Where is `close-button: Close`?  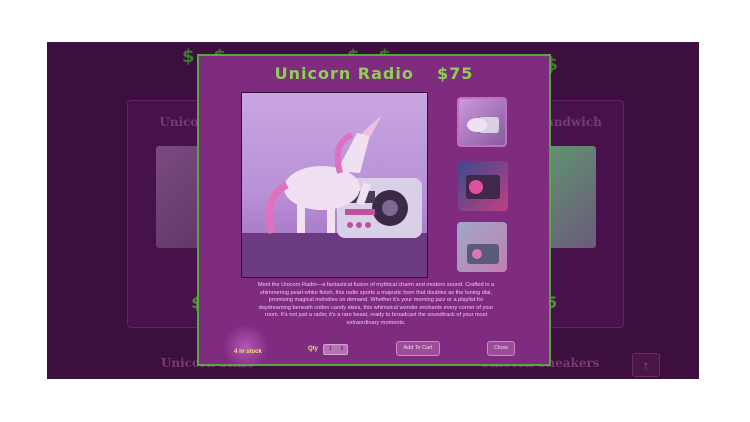
close-button: Close is located at coordinates (501, 348).